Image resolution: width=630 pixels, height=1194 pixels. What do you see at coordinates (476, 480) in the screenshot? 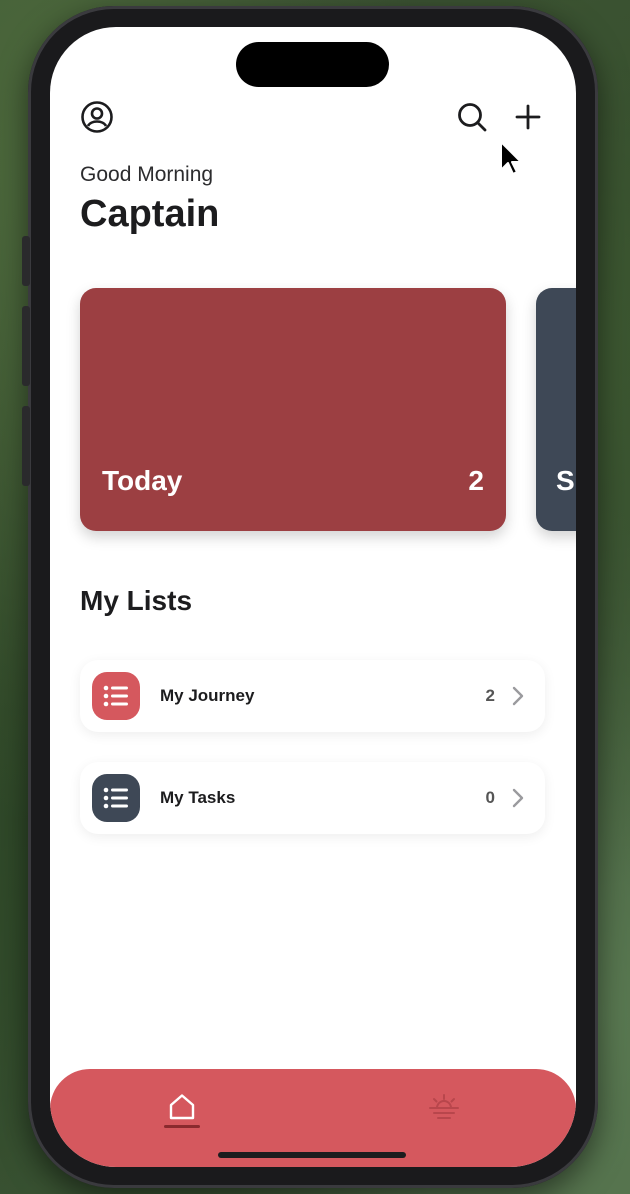
I see `card-count: 2` at bounding box center [476, 480].